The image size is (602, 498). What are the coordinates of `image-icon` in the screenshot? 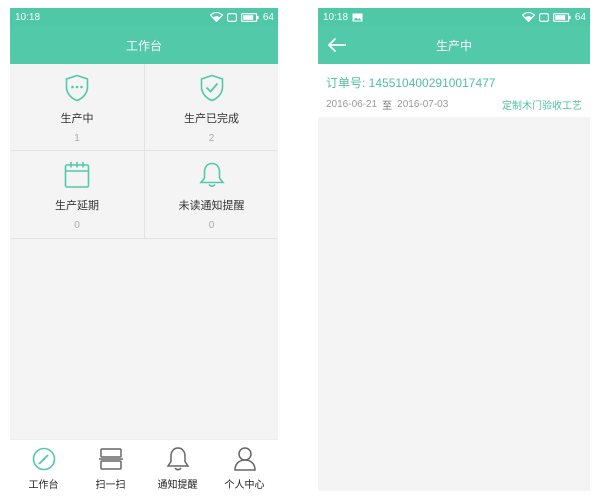 It's located at (357, 17).